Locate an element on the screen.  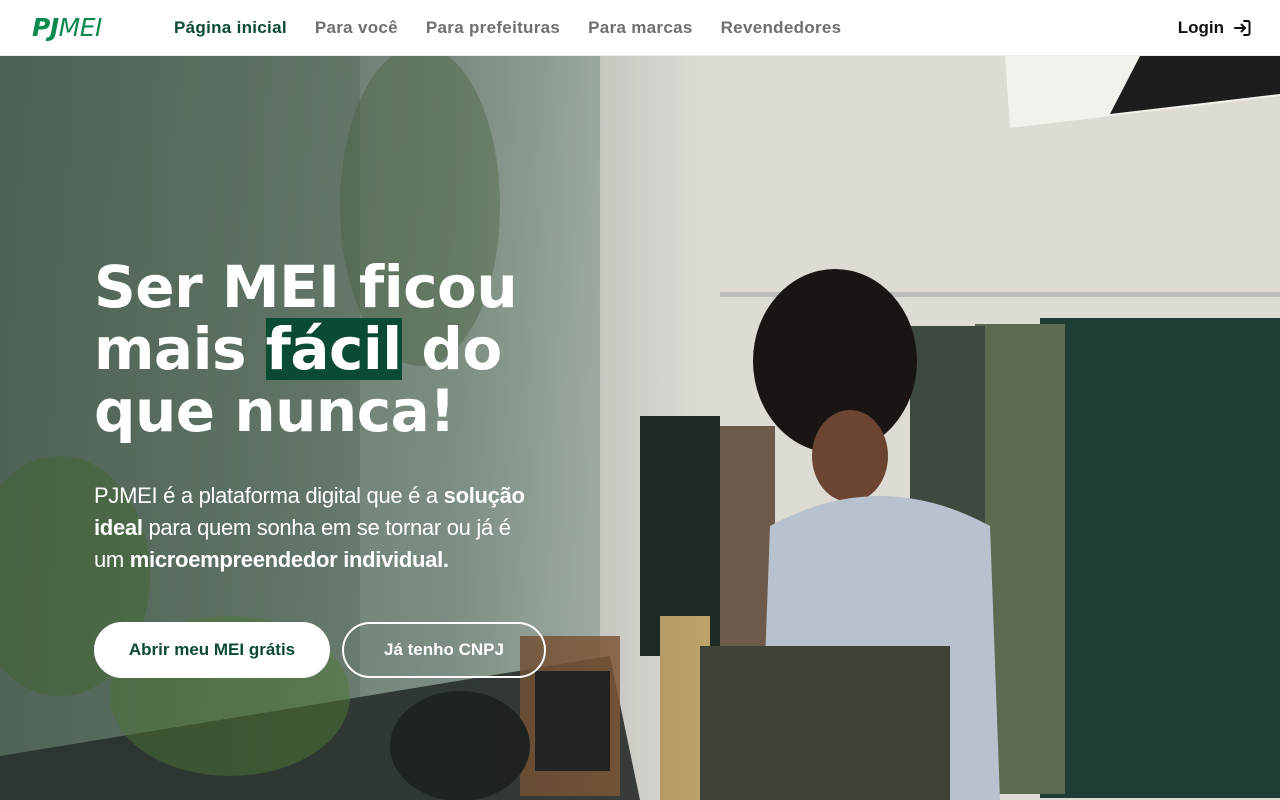
headline-line-2-post: do is located at coordinates (451, 349).